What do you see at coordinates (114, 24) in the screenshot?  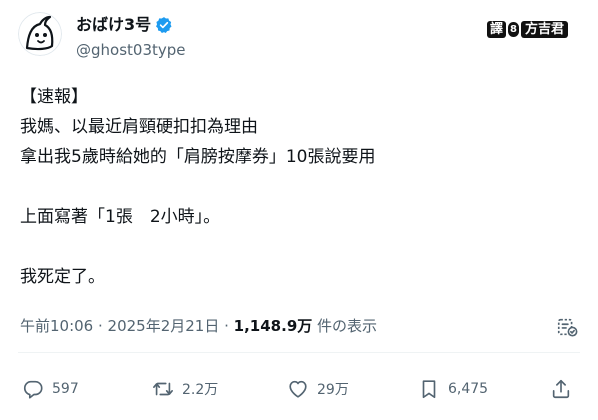 I see `display-name-text: おばけ3号` at bounding box center [114, 24].